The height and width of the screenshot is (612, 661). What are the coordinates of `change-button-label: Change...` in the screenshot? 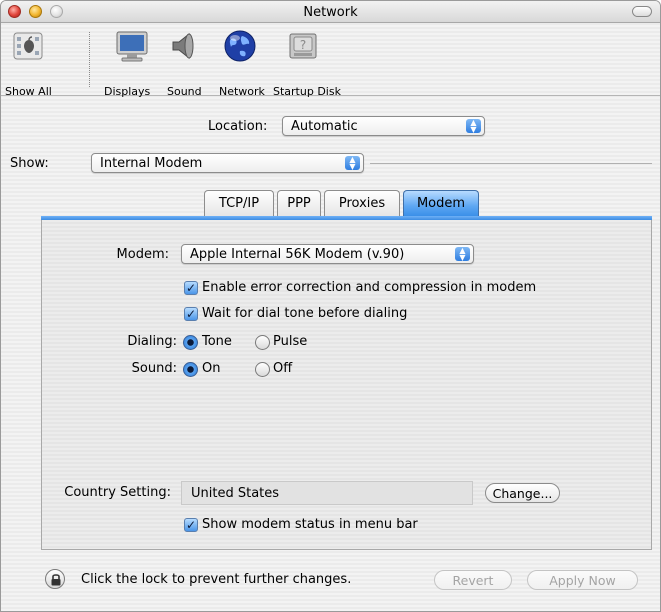 It's located at (522, 493).